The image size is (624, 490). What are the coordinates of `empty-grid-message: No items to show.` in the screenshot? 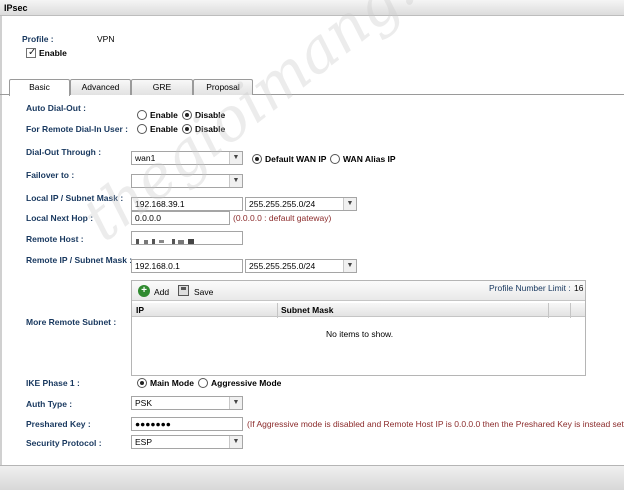 It's located at (360, 334).